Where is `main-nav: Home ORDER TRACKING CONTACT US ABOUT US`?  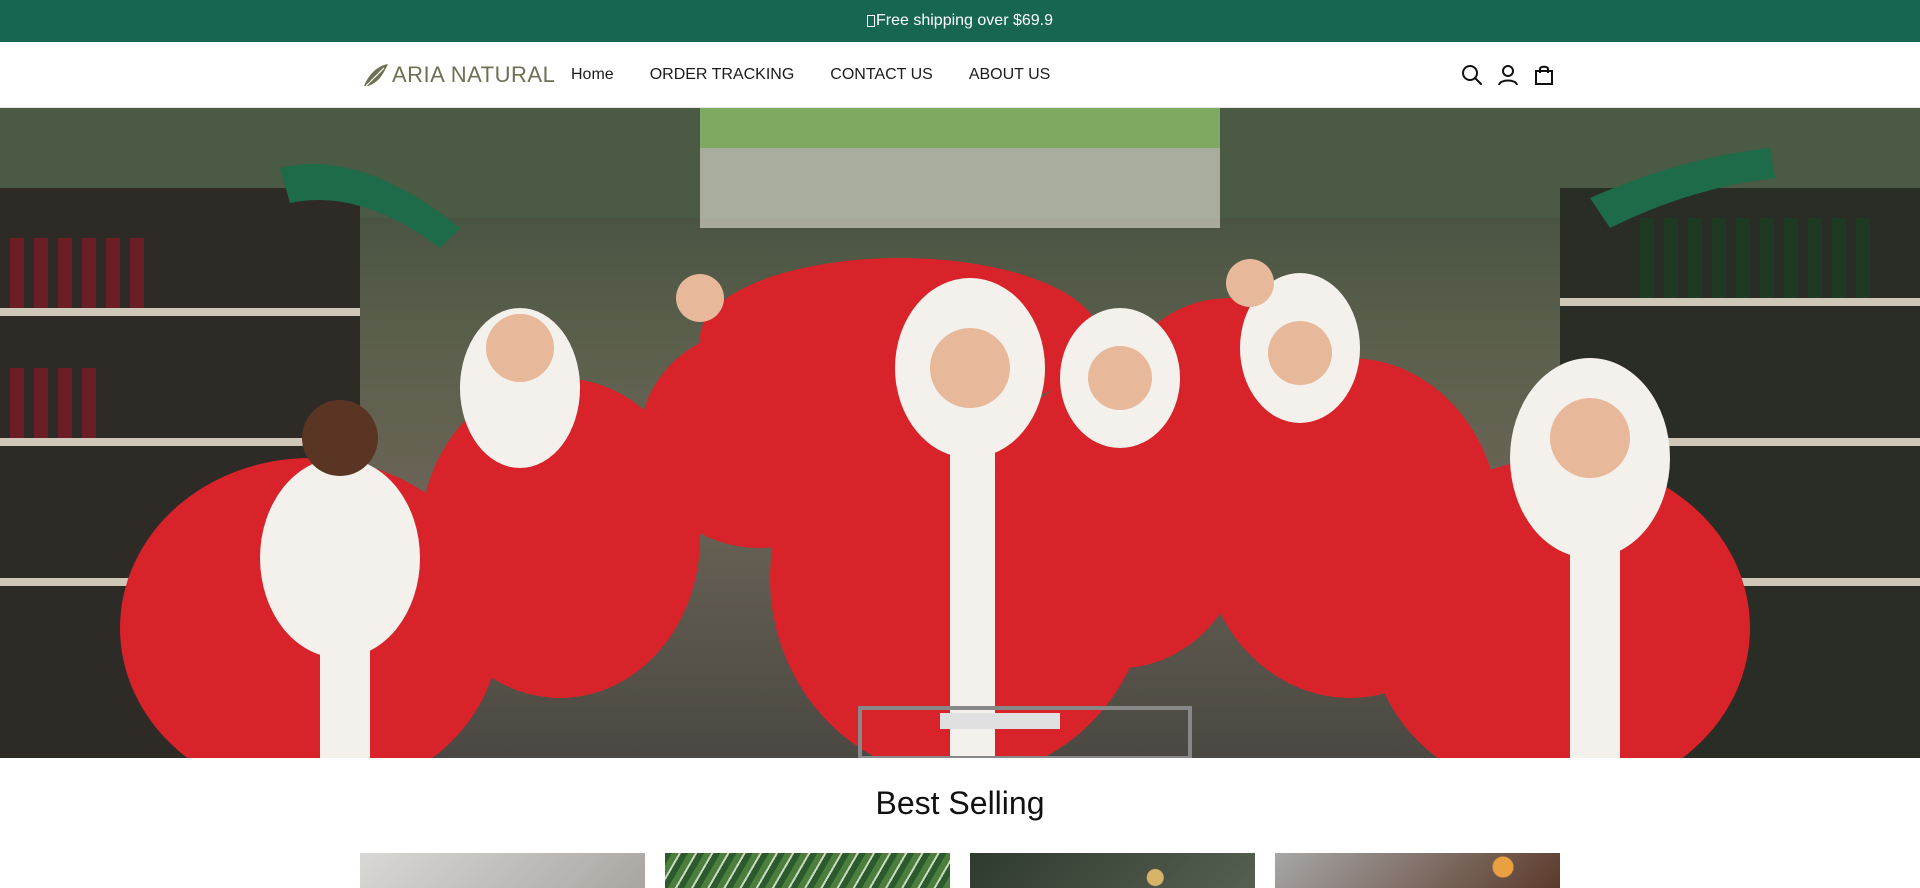 main-nav: Home ORDER TRACKING CONTACT US ABOUT US is located at coordinates (810, 75).